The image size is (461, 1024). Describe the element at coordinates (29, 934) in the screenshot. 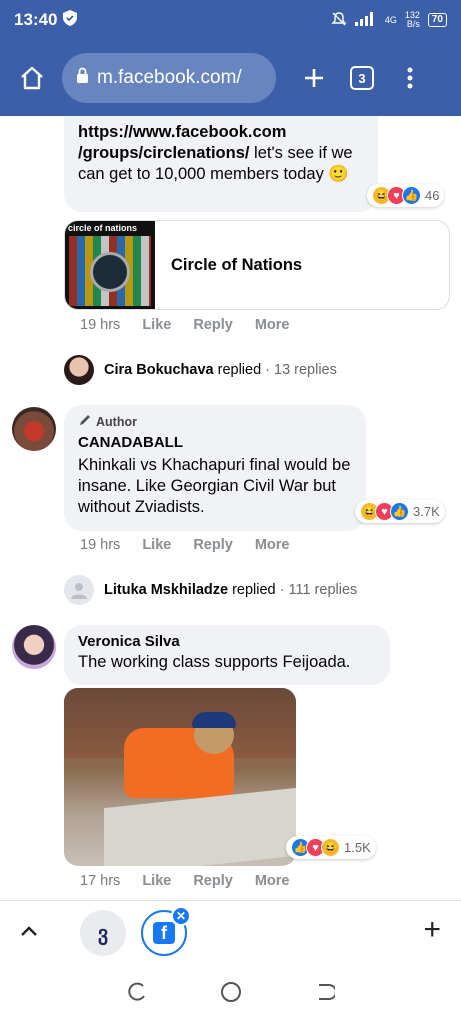

I see `collapse-tabs-icon` at that location.